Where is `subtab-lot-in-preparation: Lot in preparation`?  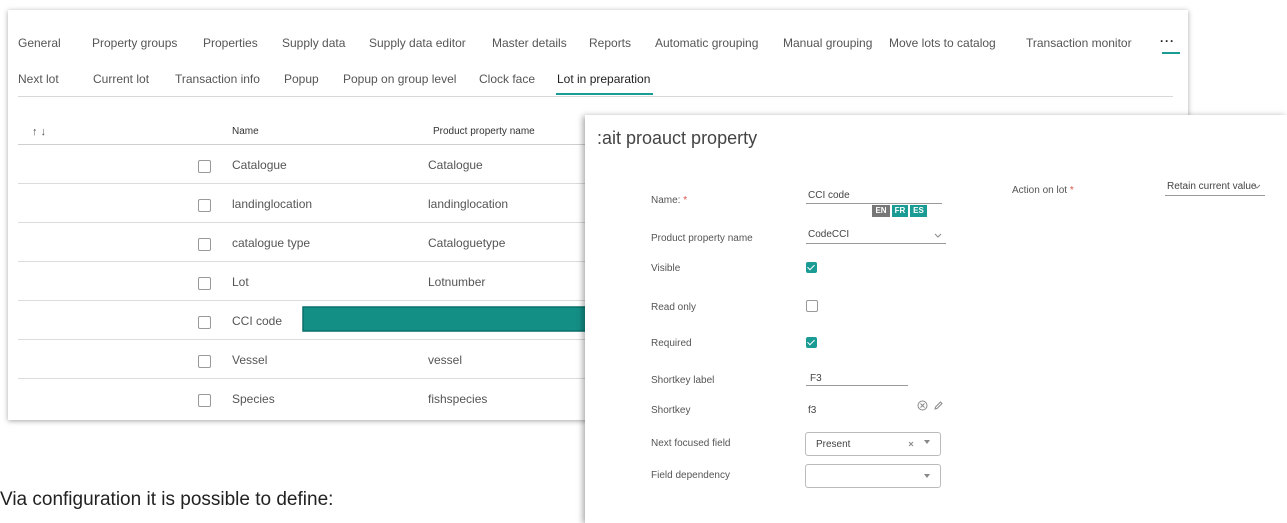 subtab-lot-in-preparation: Lot in preparation is located at coordinates (603, 79).